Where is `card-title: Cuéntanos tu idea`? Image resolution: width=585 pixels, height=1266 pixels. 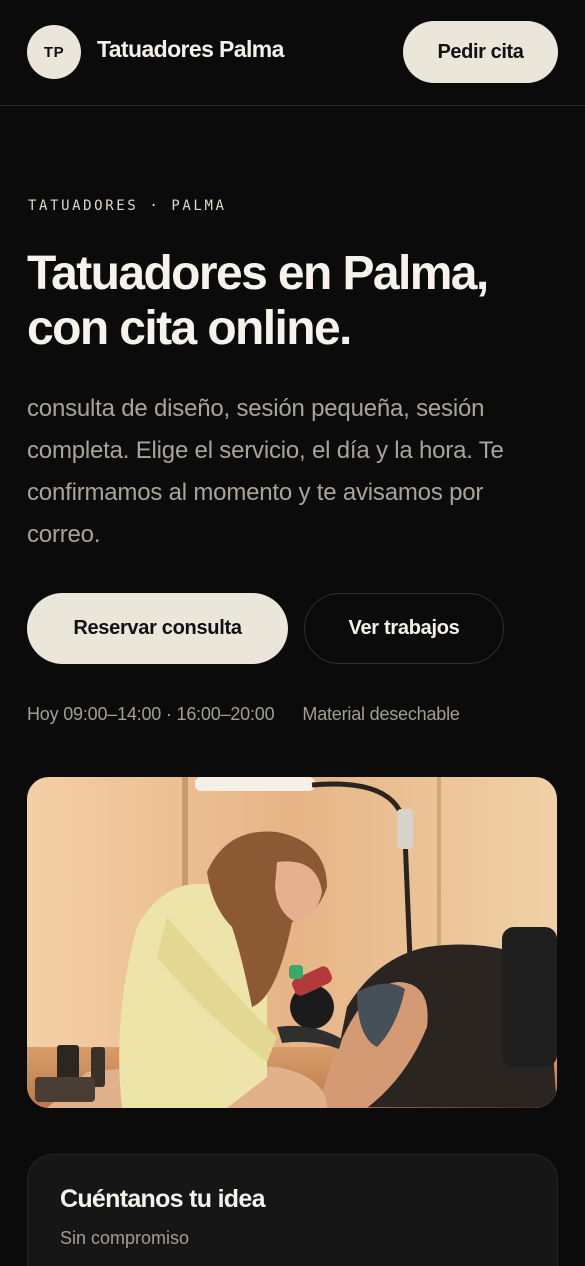
card-title: Cuéntanos tu idea is located at coordinates (162, 1199).